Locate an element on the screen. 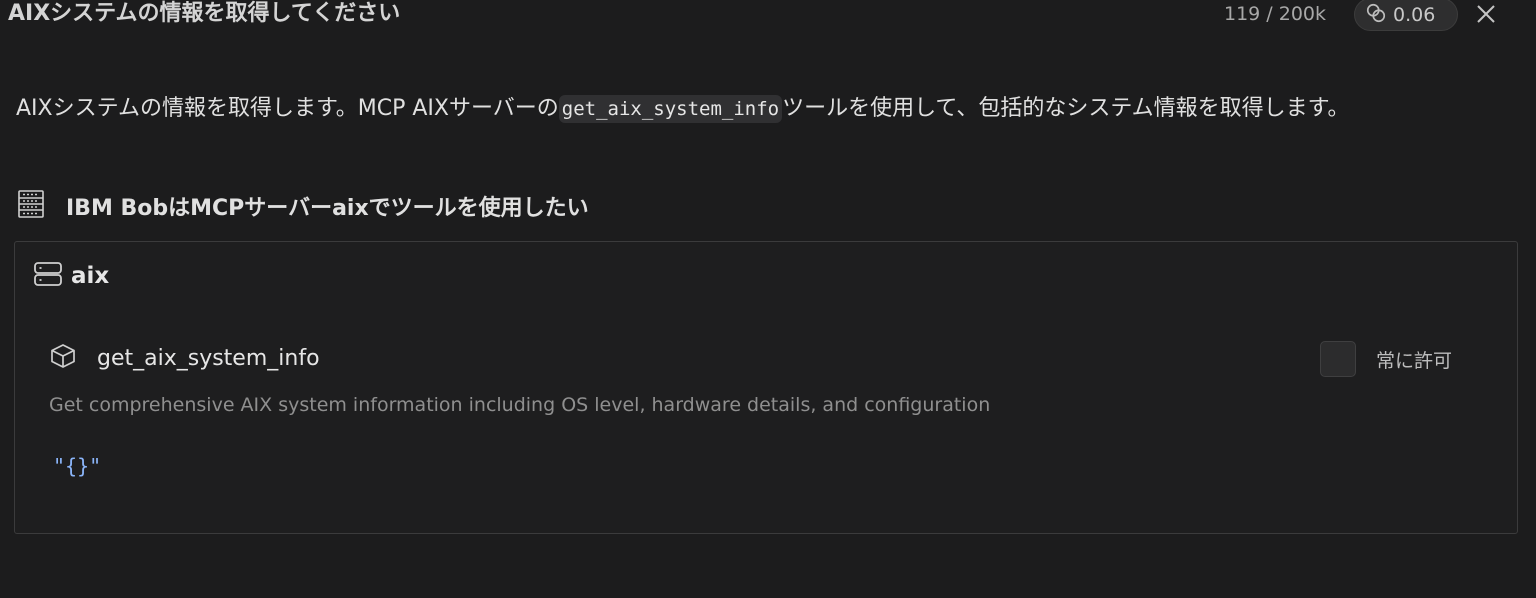  server-name: aix is located at coordinates (90, 276).